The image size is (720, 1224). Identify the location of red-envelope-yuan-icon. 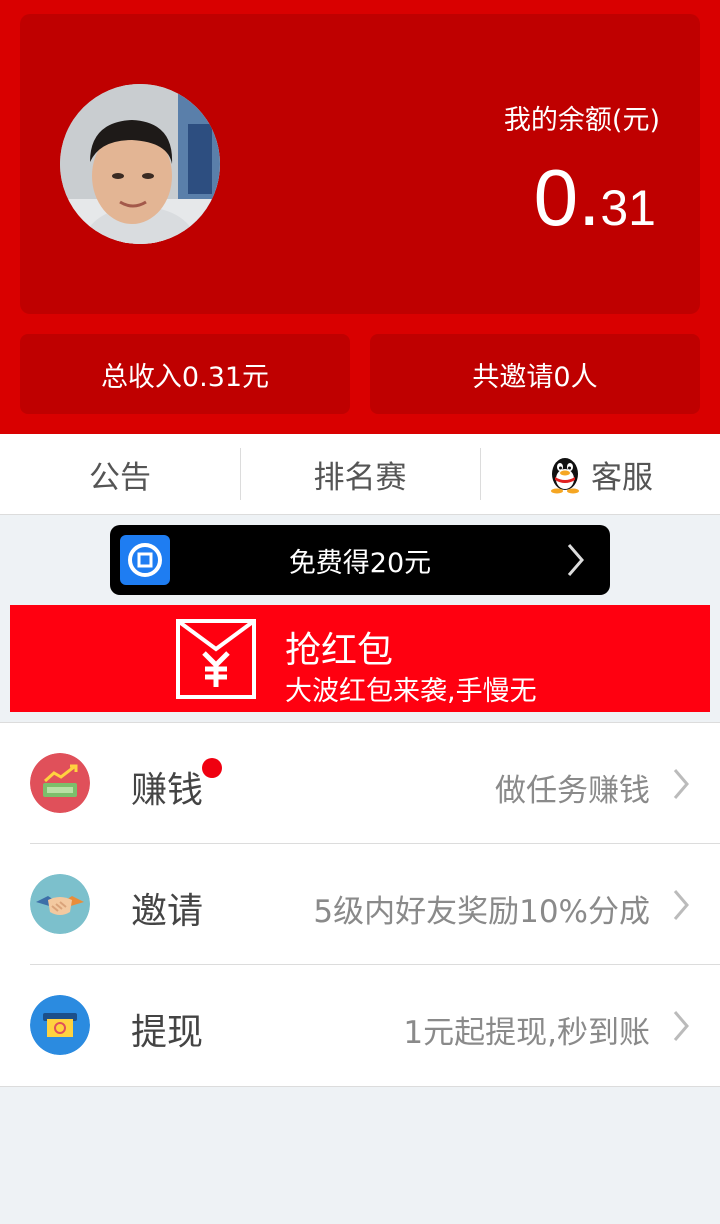
(216, 659).